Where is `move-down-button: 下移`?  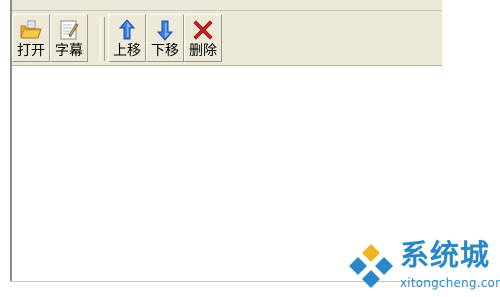 move-down-button: 下移 is located at coordinates (165, 38).